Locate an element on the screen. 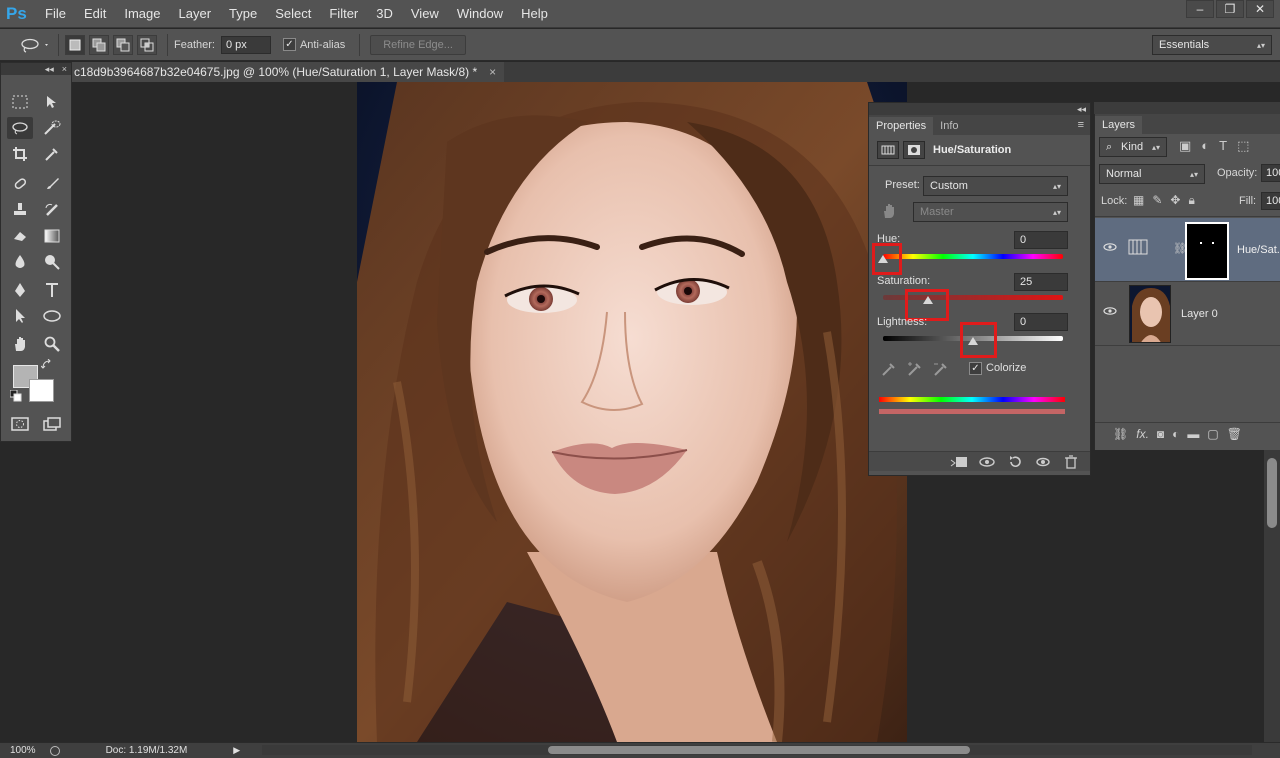 The image size is (1280, 758). layer-mask-thumbnail is located at coordinates (1207, 251).